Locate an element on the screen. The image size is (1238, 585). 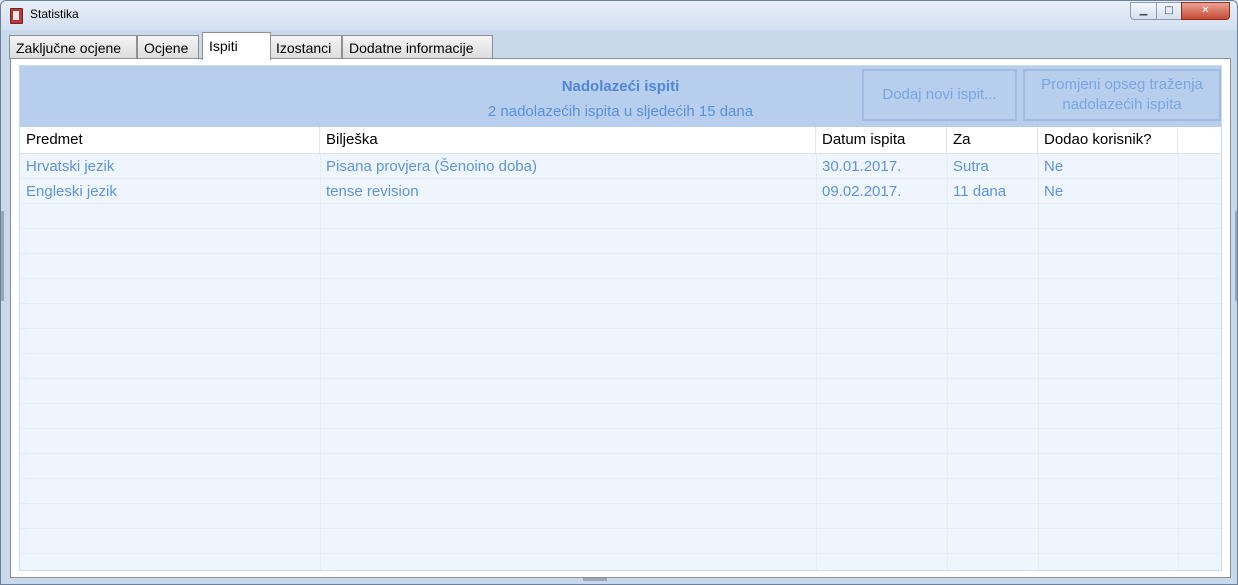
column-header-biljeska: Bilješka is located at coordinates (568, 140).